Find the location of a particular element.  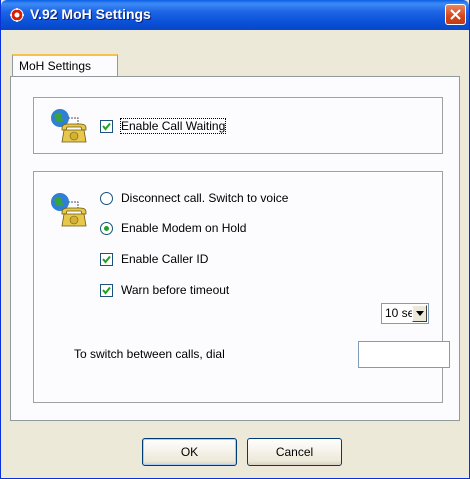

warn-timeout-row: Warn before timeout is located at coordinates (164, 290).